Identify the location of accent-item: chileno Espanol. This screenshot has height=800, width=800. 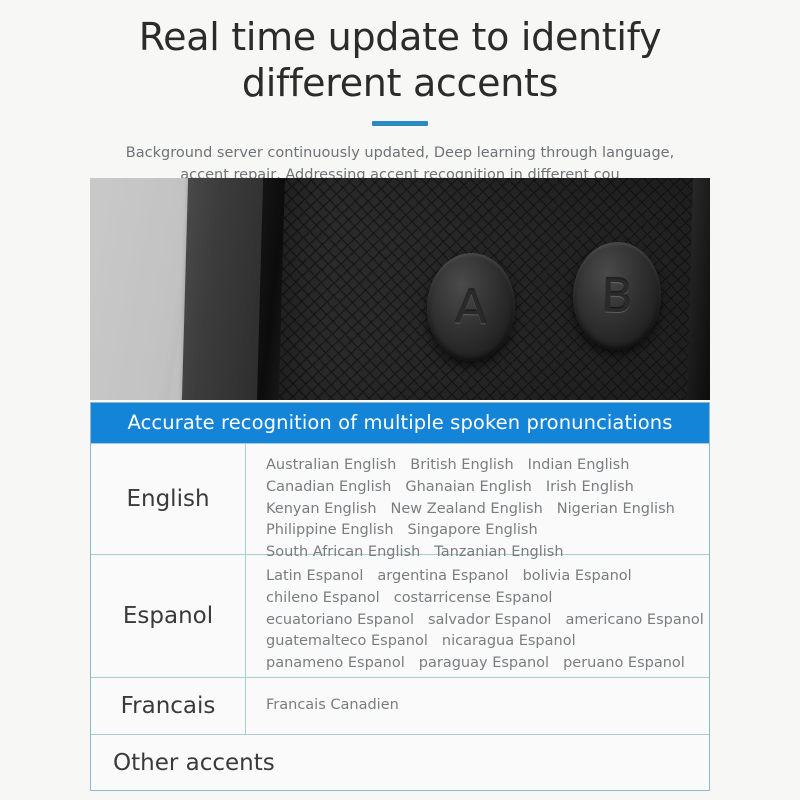
(323, 597).